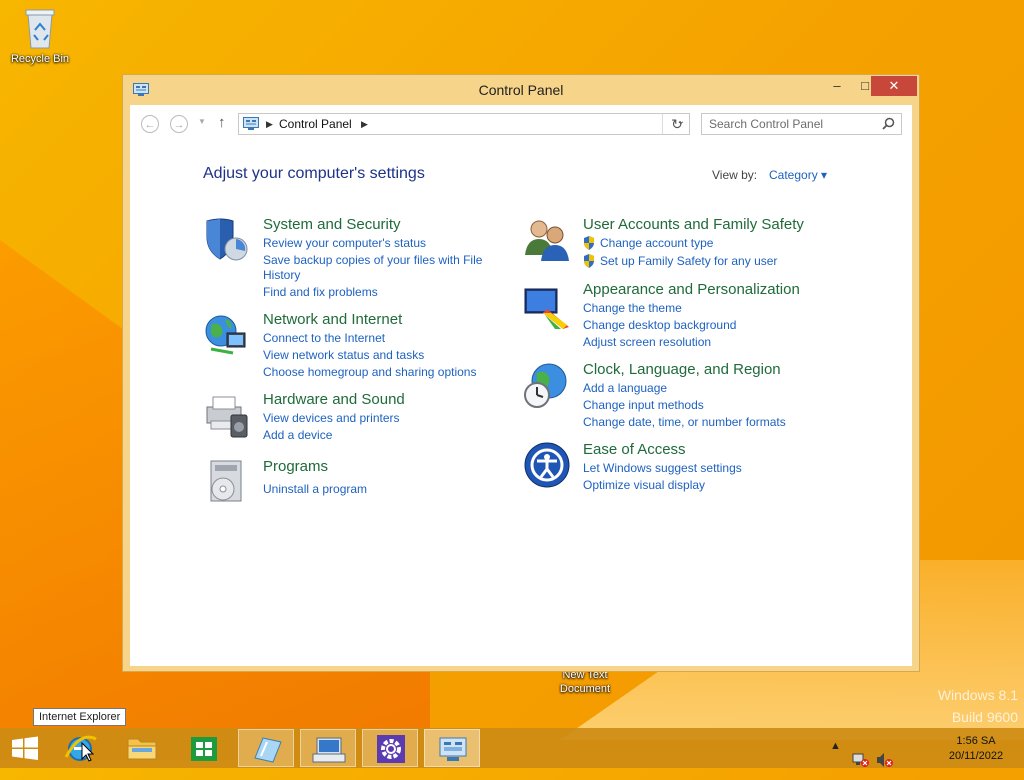  I want to click on clock-time: 1:56 SA, so click(976, 741).